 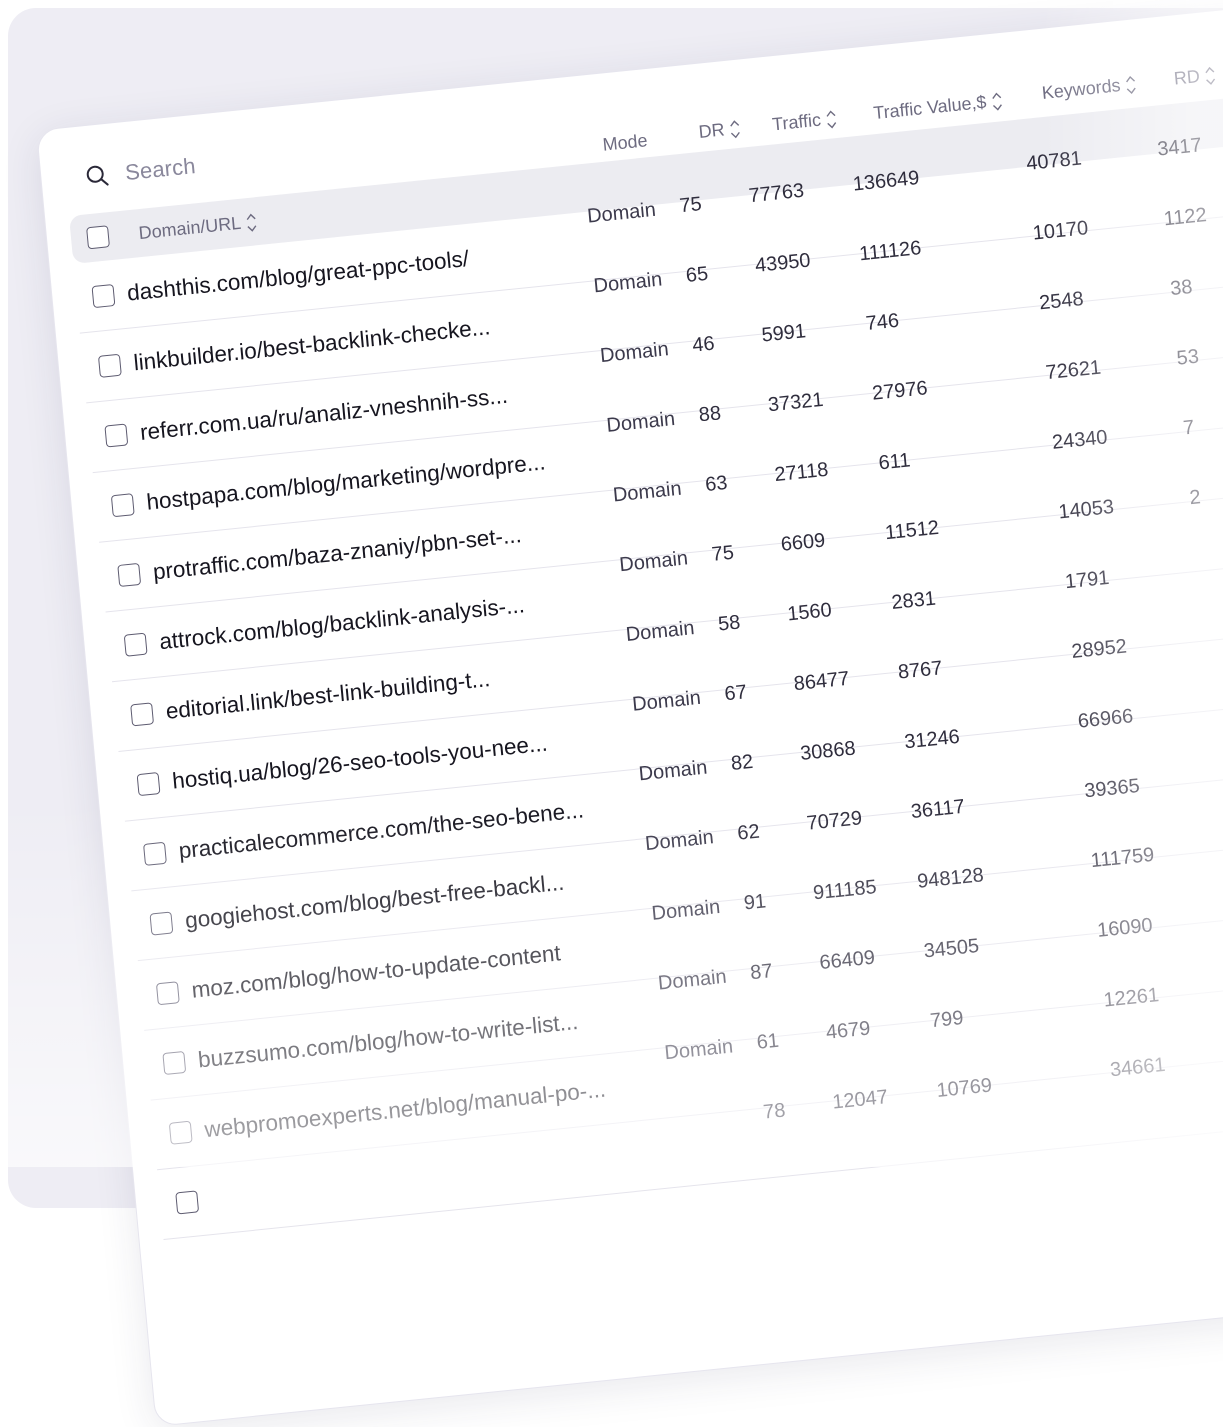 What do you see at coordinates (1054, 161) in the screenshot?
I see `cell-keywords: 40781` at bounding box center [1054, 161].